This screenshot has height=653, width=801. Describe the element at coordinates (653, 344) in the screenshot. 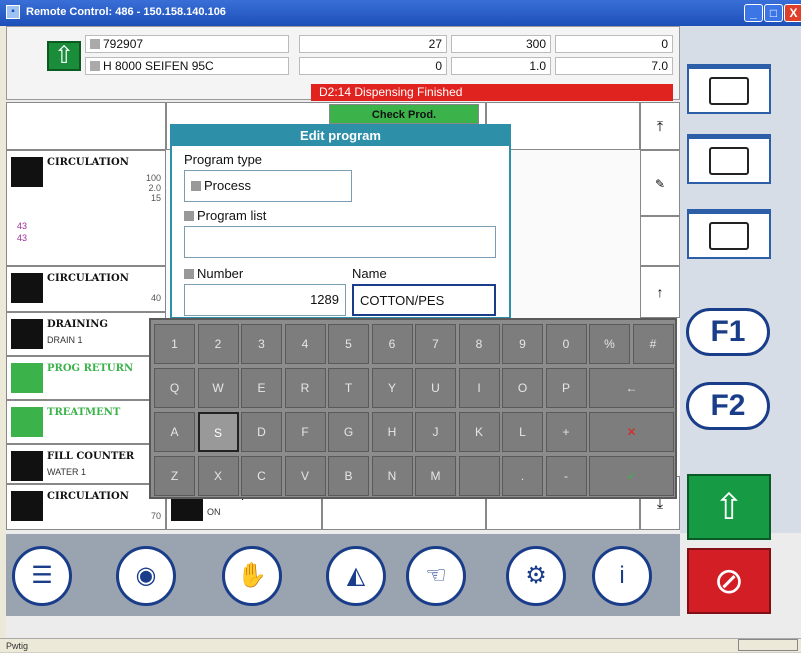

I see `key-#: #` at that location.